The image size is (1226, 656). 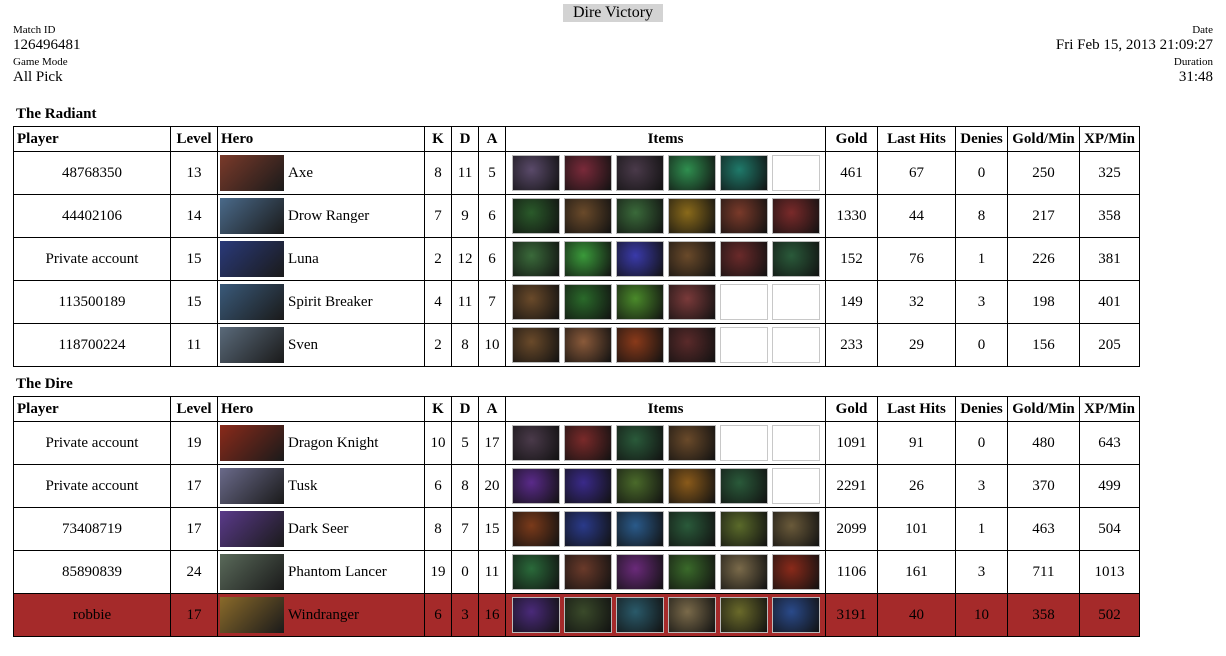 I want to click on player-name: 85890839, so click(x=92, y=572).